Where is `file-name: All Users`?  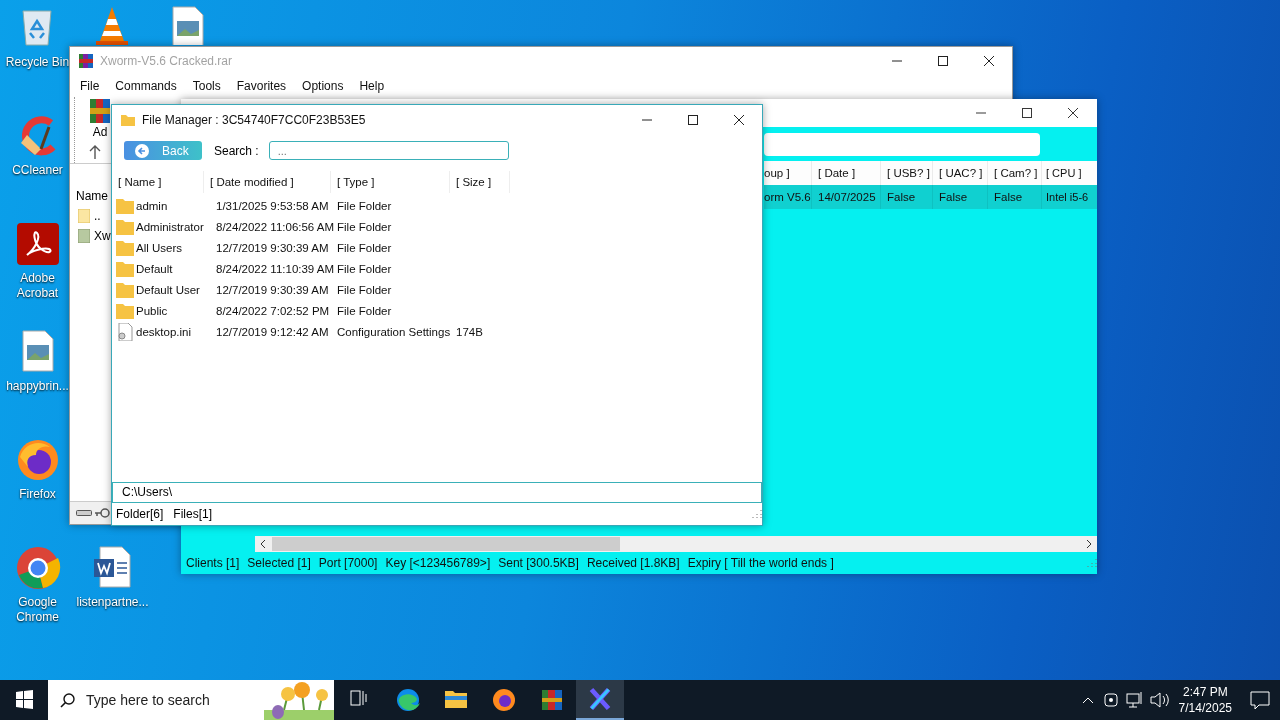 file-name: All Users is located at coordinates (159, 247).